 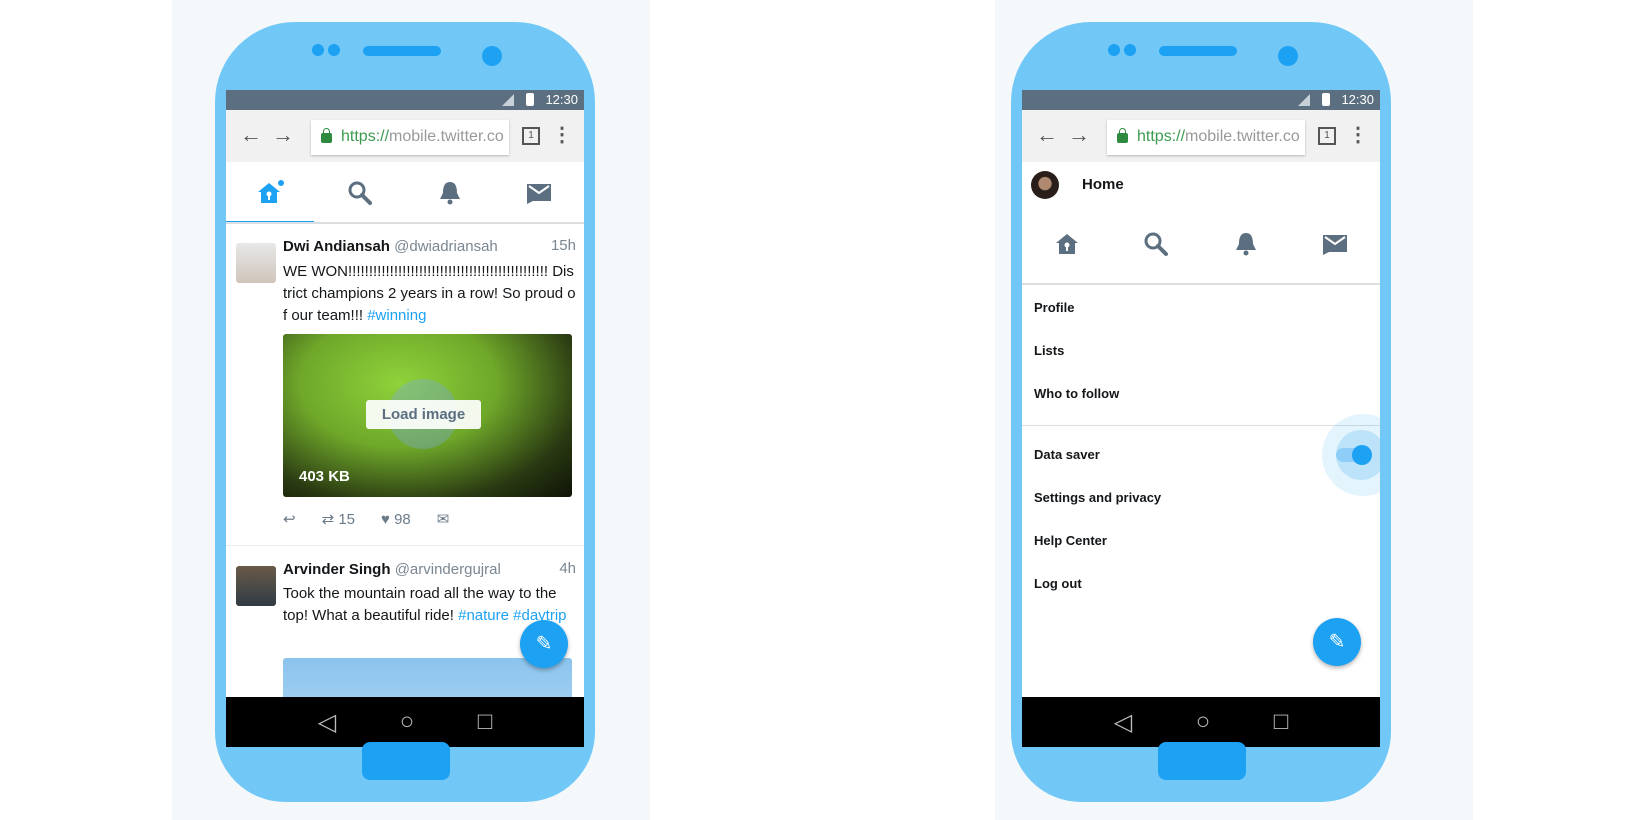 What do you see at coordinates (563, 245) in the screenshot?
I see `tweet-time: 15h` at bounding box center [563, 245].